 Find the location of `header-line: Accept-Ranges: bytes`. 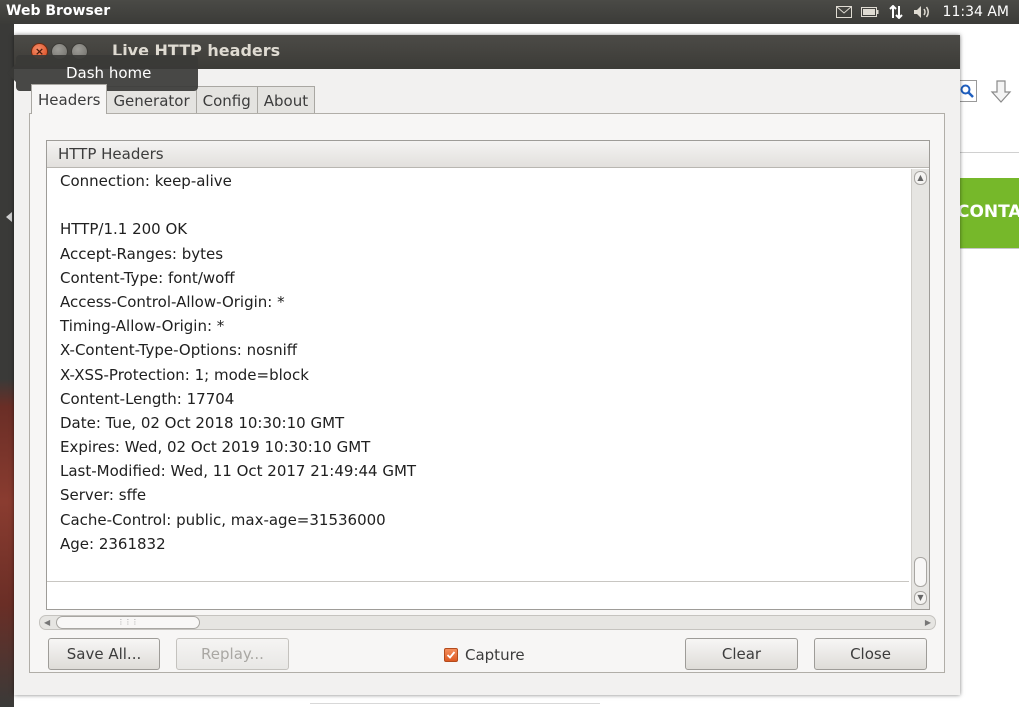

header-line: Accept-Ranges: bytes is located at coordinates (142, 253).